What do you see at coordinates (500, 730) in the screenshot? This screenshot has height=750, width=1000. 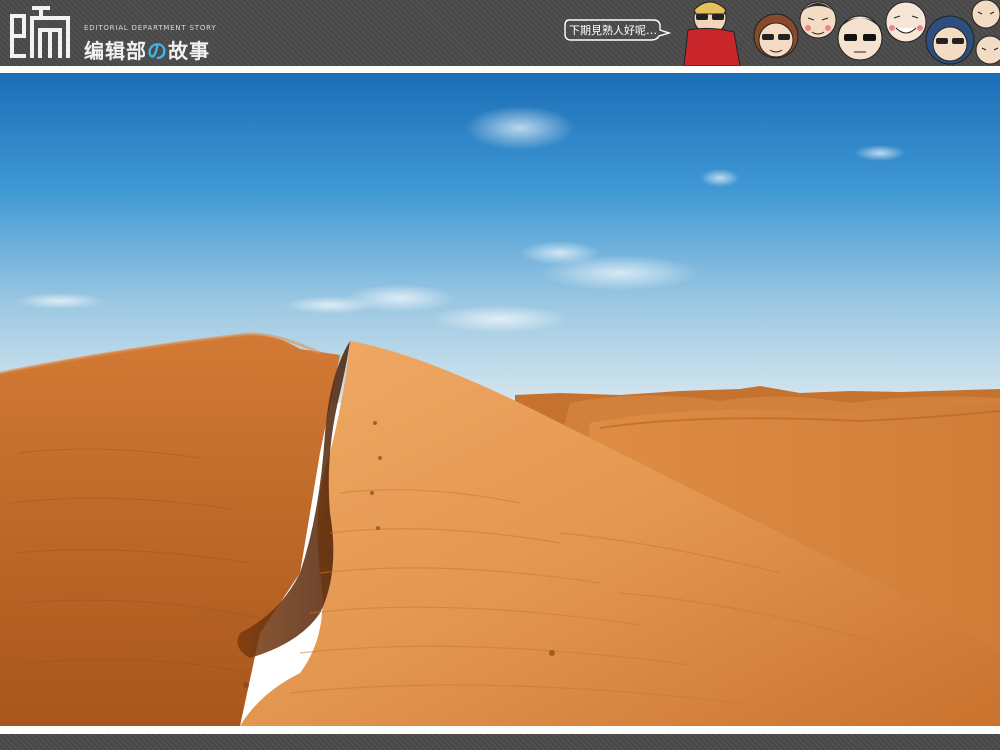 I see `footer-divider` at bounding box center [500, 730].